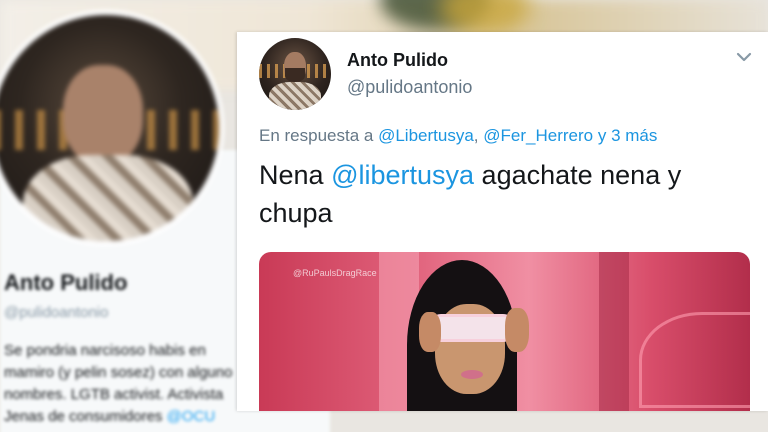 This screenshot has height=432, width=768. What do you see at coordinates (470, 194) in the screenshot?
I see `tweet-text: Nena @libertusya agachate nena y chupa` at bounding box center [470, 194].